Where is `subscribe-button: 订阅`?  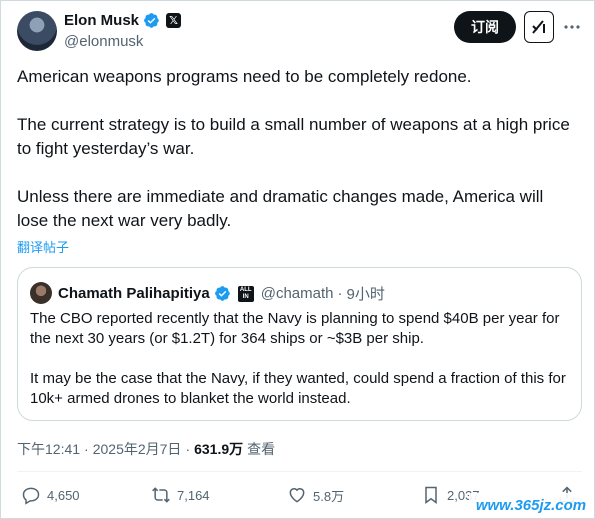
subscribe-button: 订阅 is located at coordinates (485, 27).